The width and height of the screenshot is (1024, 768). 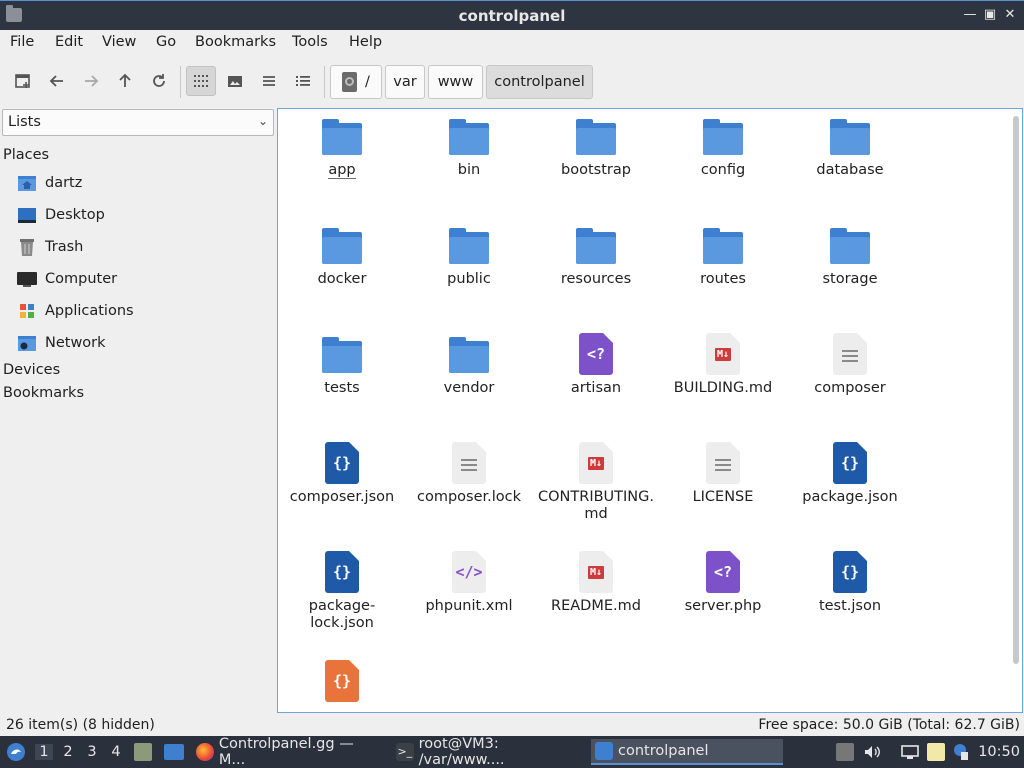 I want to click on notification-icon, so click(x=961, y=752).